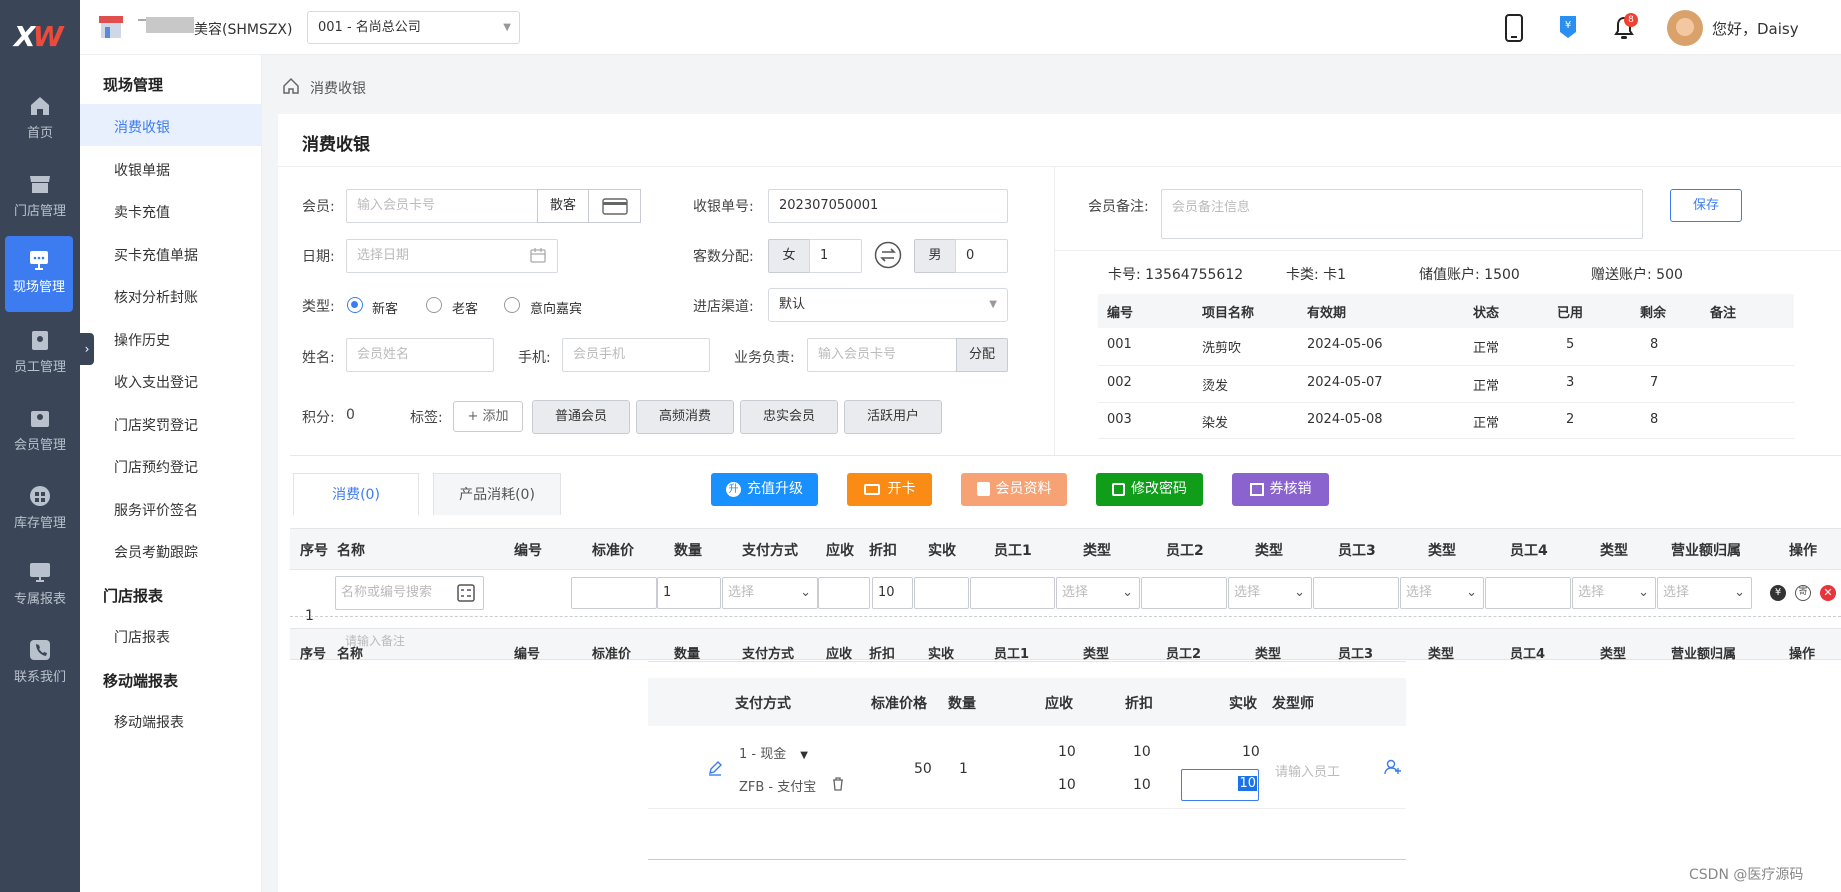  I want to click on radio-returning-customer, so click(434, 305).